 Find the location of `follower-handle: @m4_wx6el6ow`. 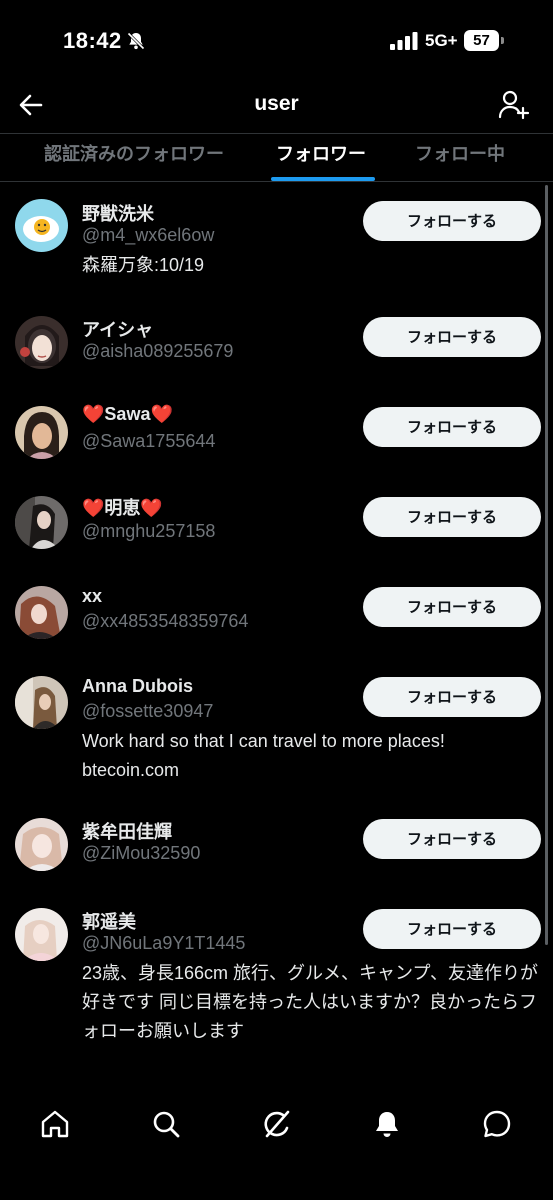

follower-handle: @m4_wx6el6ow is located at coordinates (148, 235).